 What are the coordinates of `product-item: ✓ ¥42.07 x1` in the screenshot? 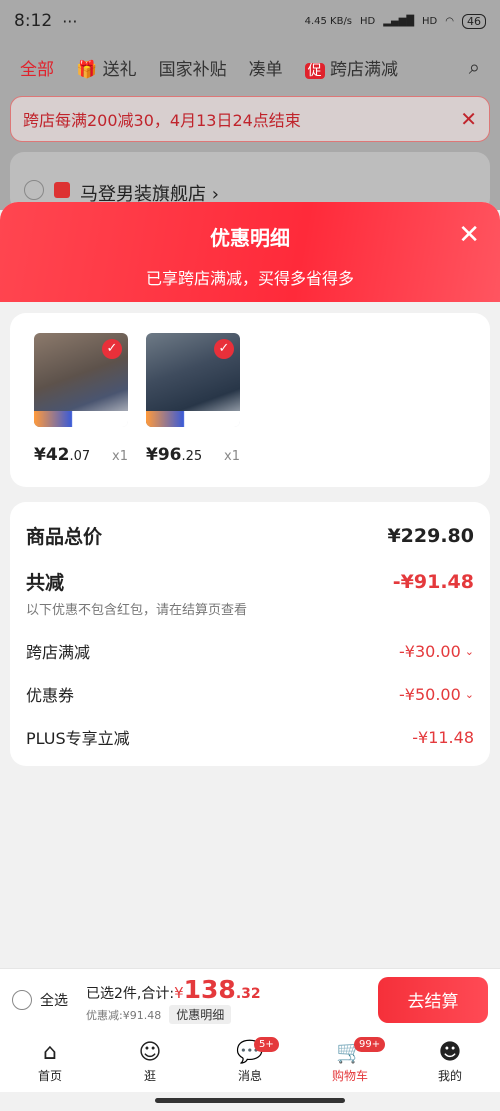 It's located at (81, 400).